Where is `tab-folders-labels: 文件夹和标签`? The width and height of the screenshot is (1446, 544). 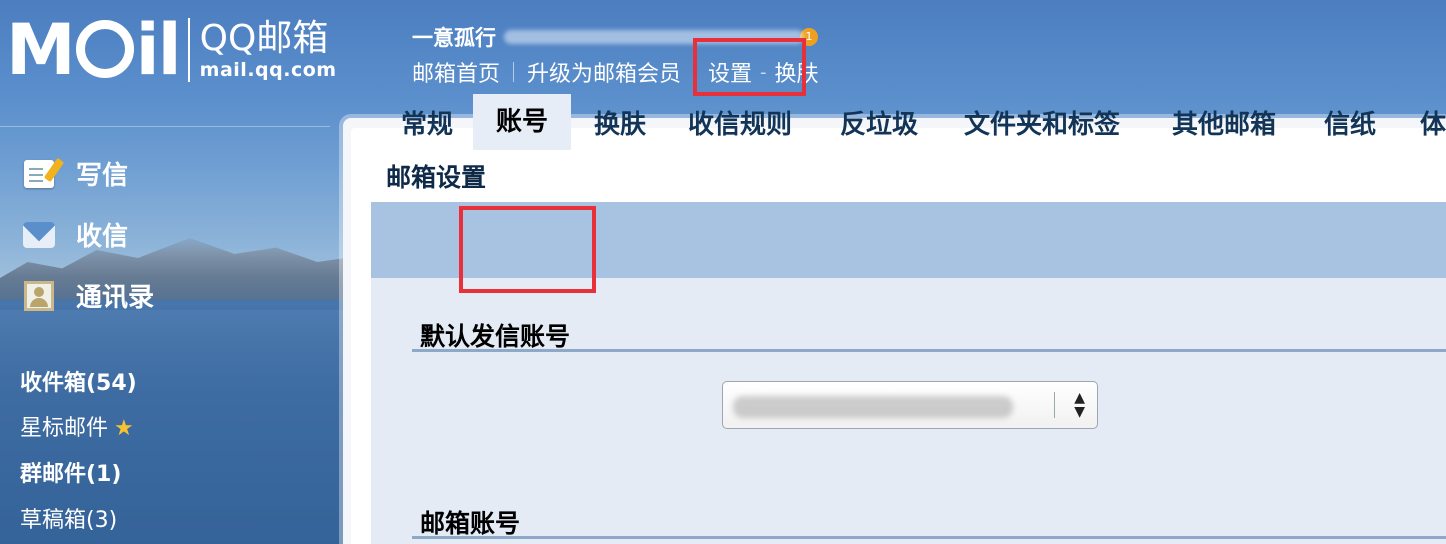
tab-folders-labels: 文件夹和标签 is located at coordinates (1042, 122).